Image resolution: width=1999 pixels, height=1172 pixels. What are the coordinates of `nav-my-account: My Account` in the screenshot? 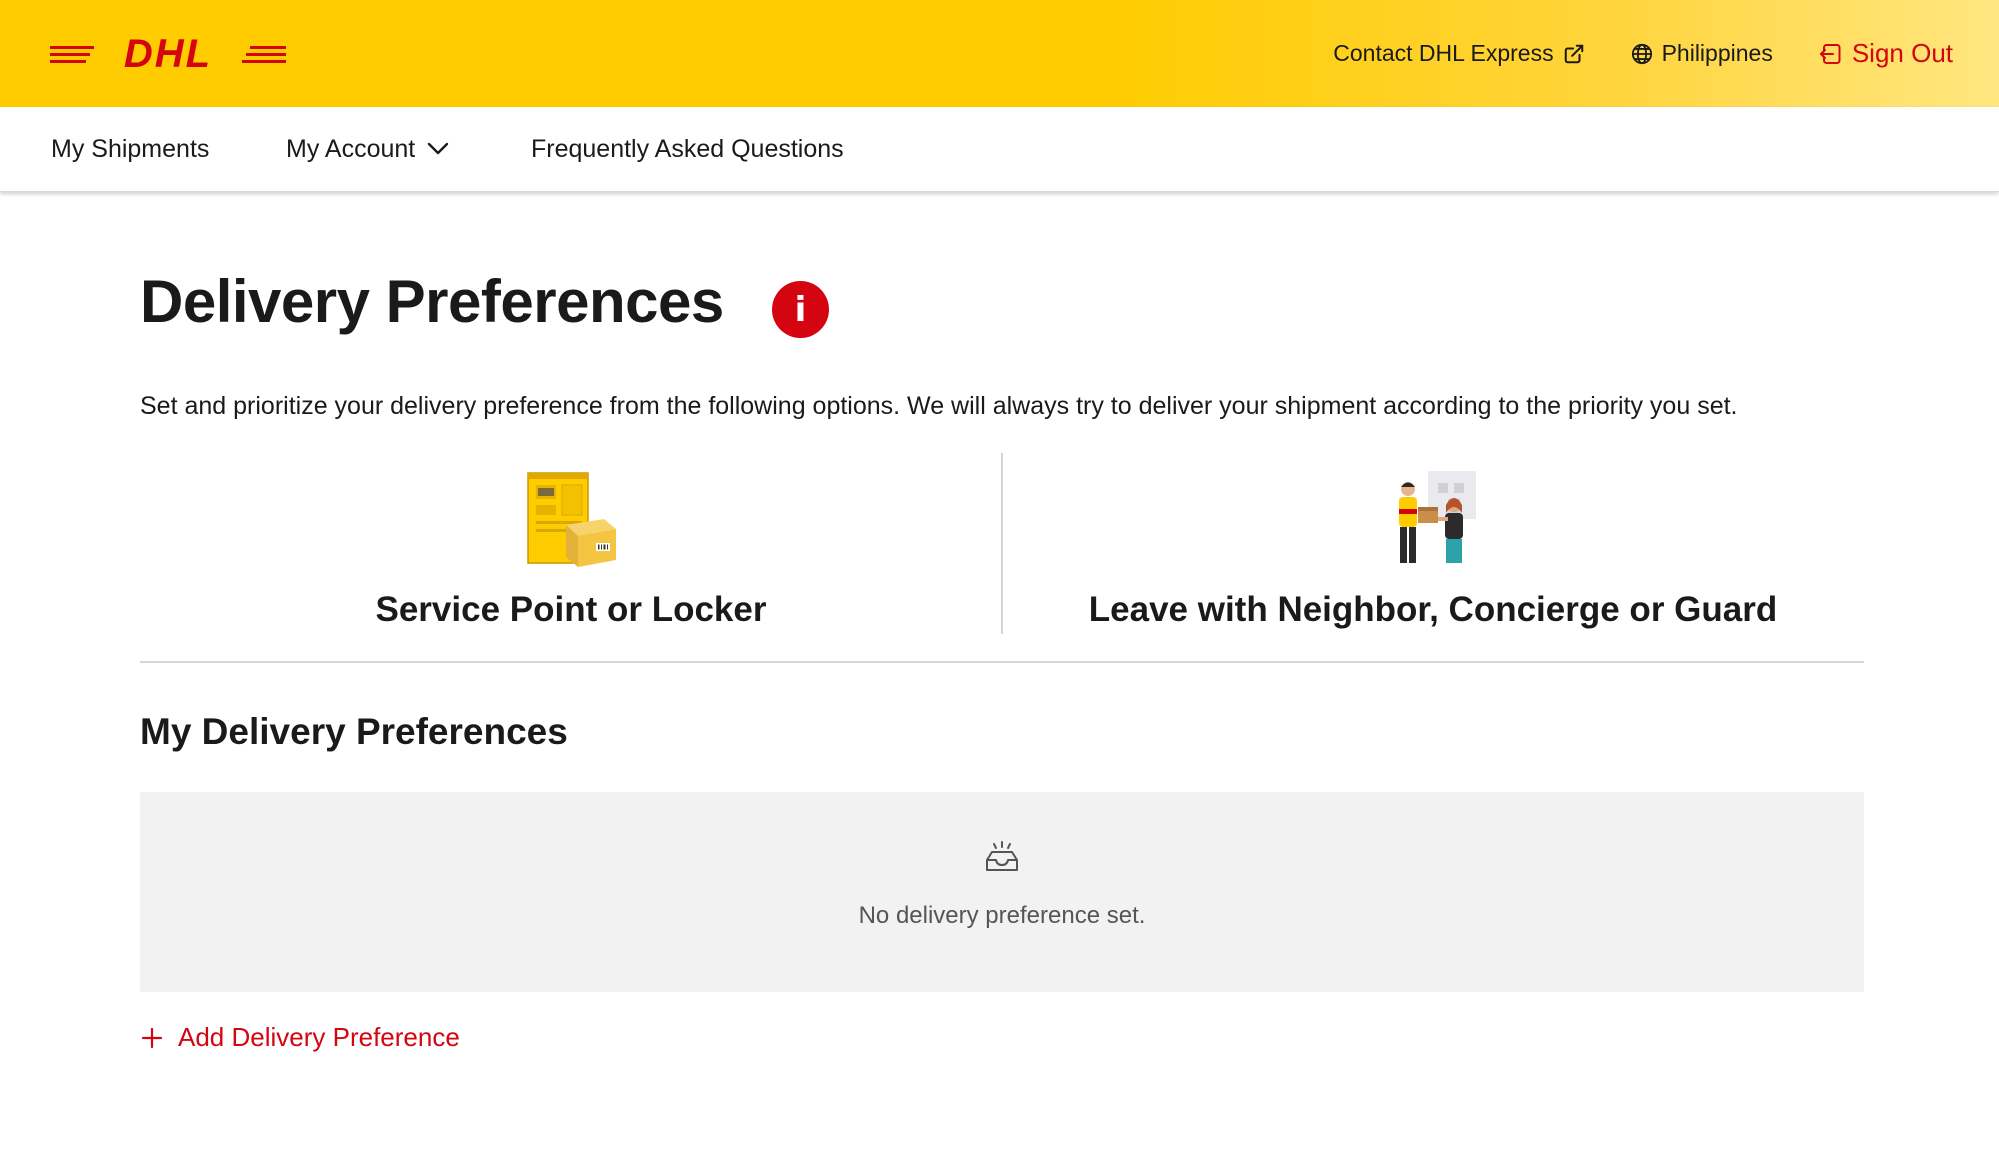 It's located at (367, 149).